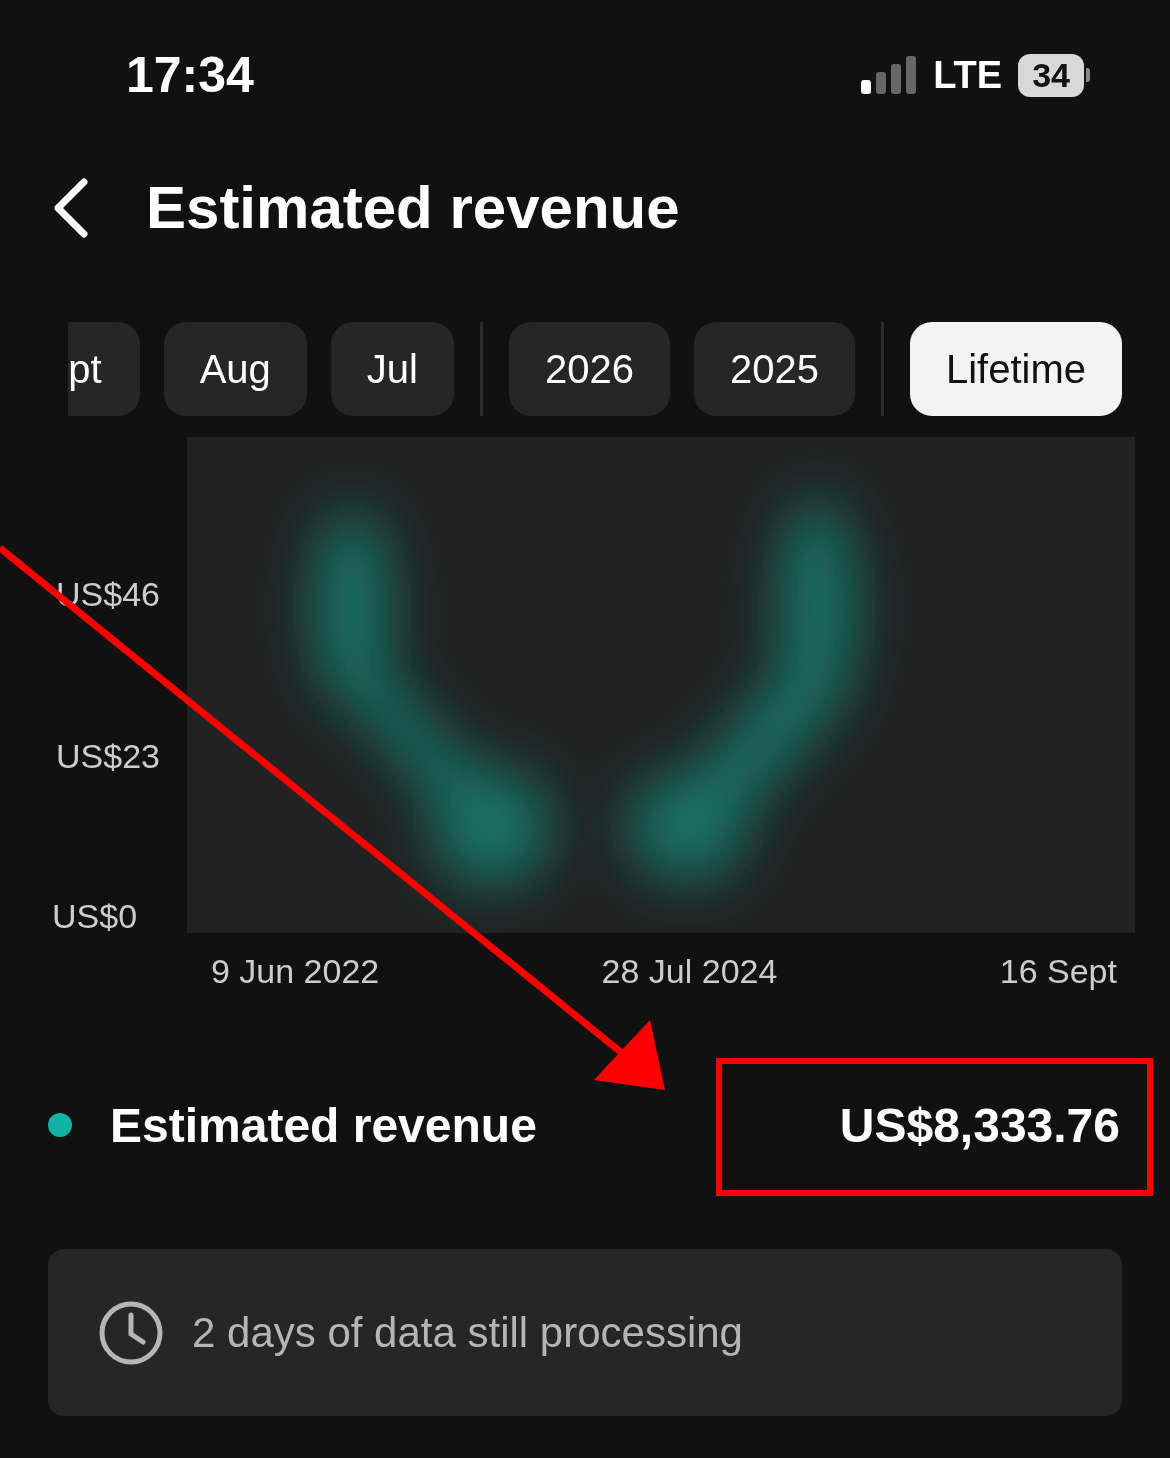  Describe the element at coordinates (295, 971) in the screenshot. I see `x-axis-label: 9 Jun 2022` at that location.